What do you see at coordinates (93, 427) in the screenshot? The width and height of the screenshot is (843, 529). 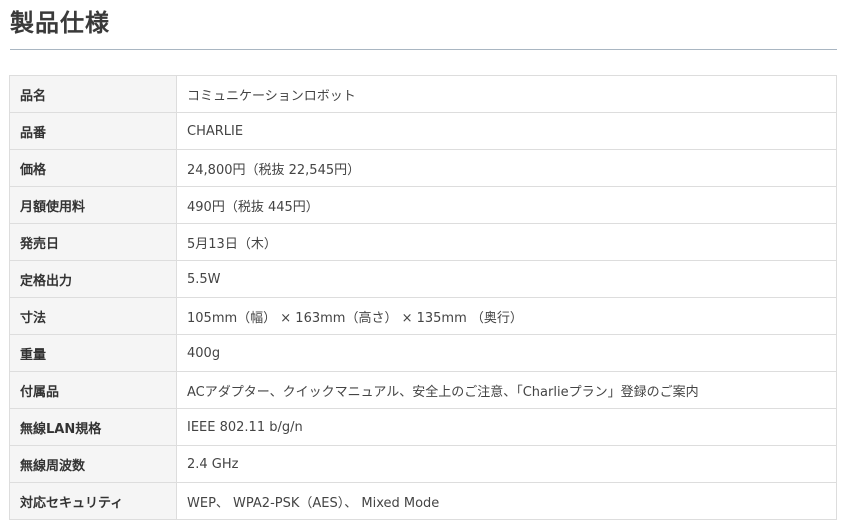 I see `spec-label: 無線LAN規格` at bounding box center [93, 427].